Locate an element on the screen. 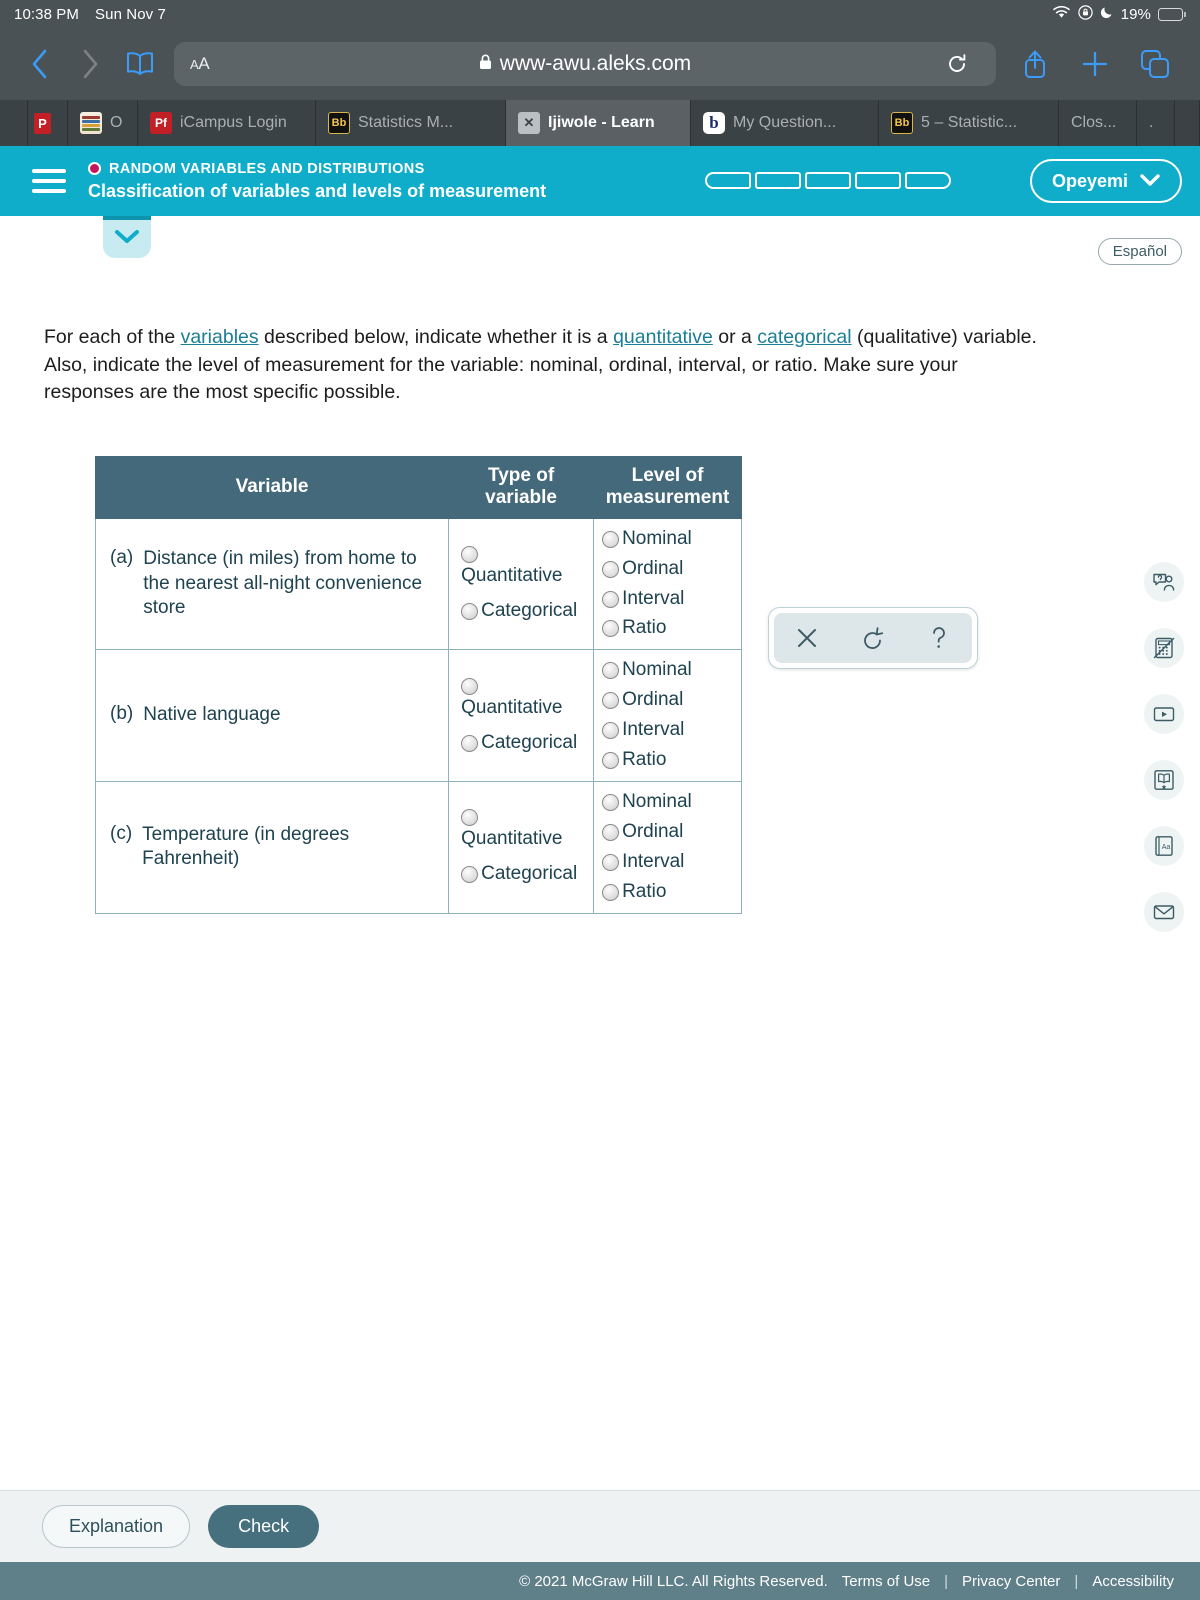 The height and width of the screenshot is (1600, 1200). back-button is located at coordinates (40, 64).